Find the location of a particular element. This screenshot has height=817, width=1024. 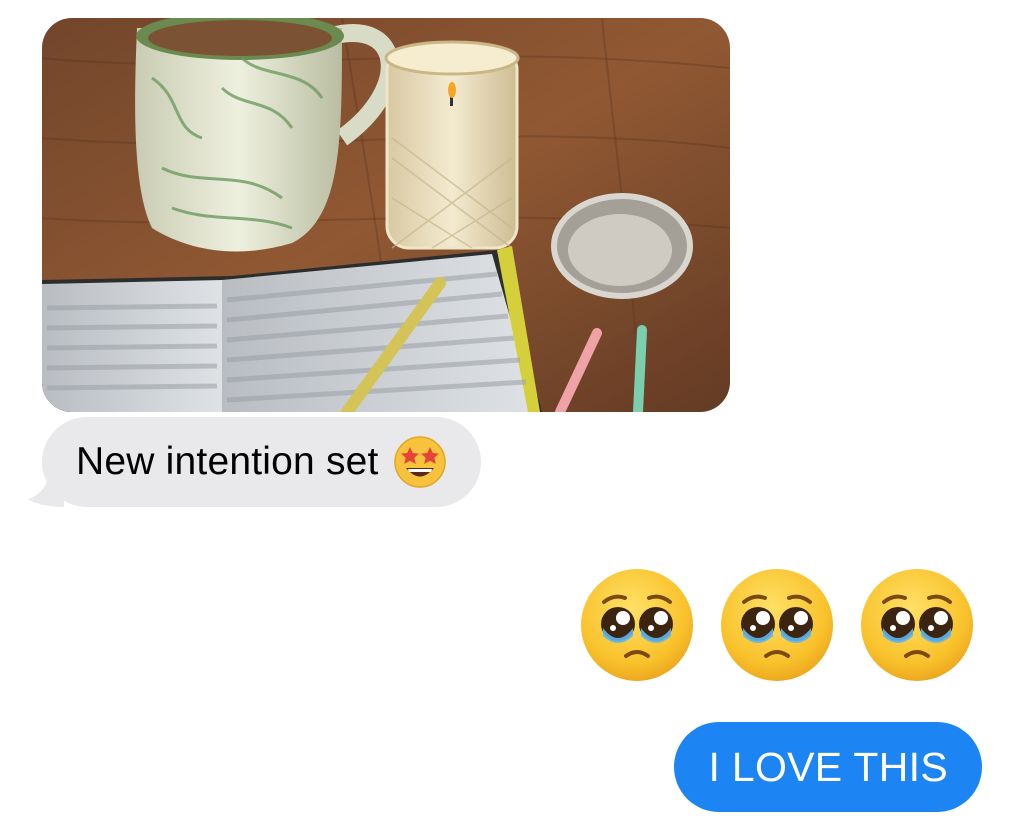

received-message-bubble: New intention set is located at coordinates (254, 462).